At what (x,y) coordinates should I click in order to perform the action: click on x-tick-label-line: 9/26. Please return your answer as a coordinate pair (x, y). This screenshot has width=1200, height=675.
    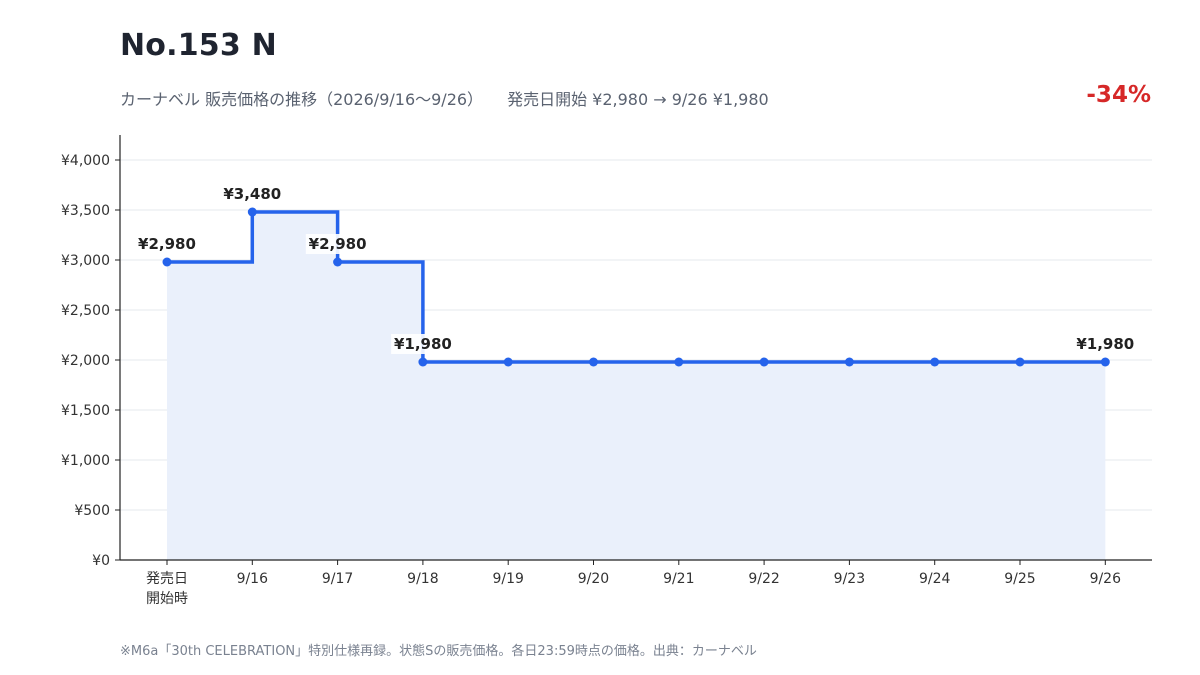
    Looking at the image, I should click on (1106, 579).